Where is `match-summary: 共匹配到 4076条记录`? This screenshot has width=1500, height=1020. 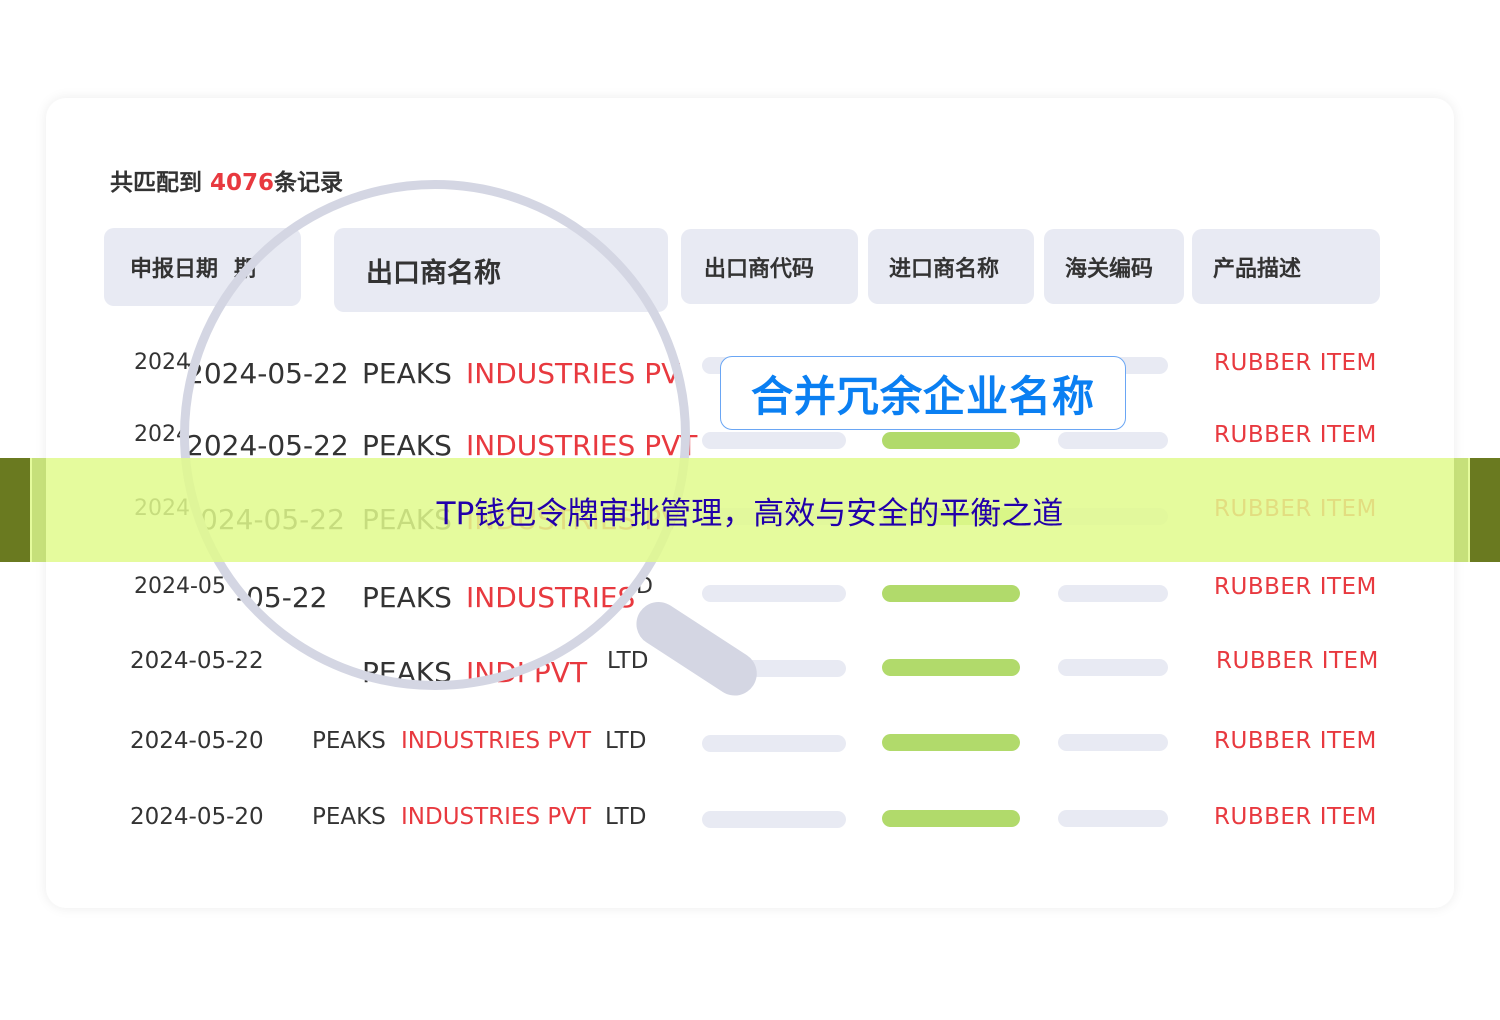
match-summary: 共匹配到 4076条记录 is located at coordinates (226, 180).